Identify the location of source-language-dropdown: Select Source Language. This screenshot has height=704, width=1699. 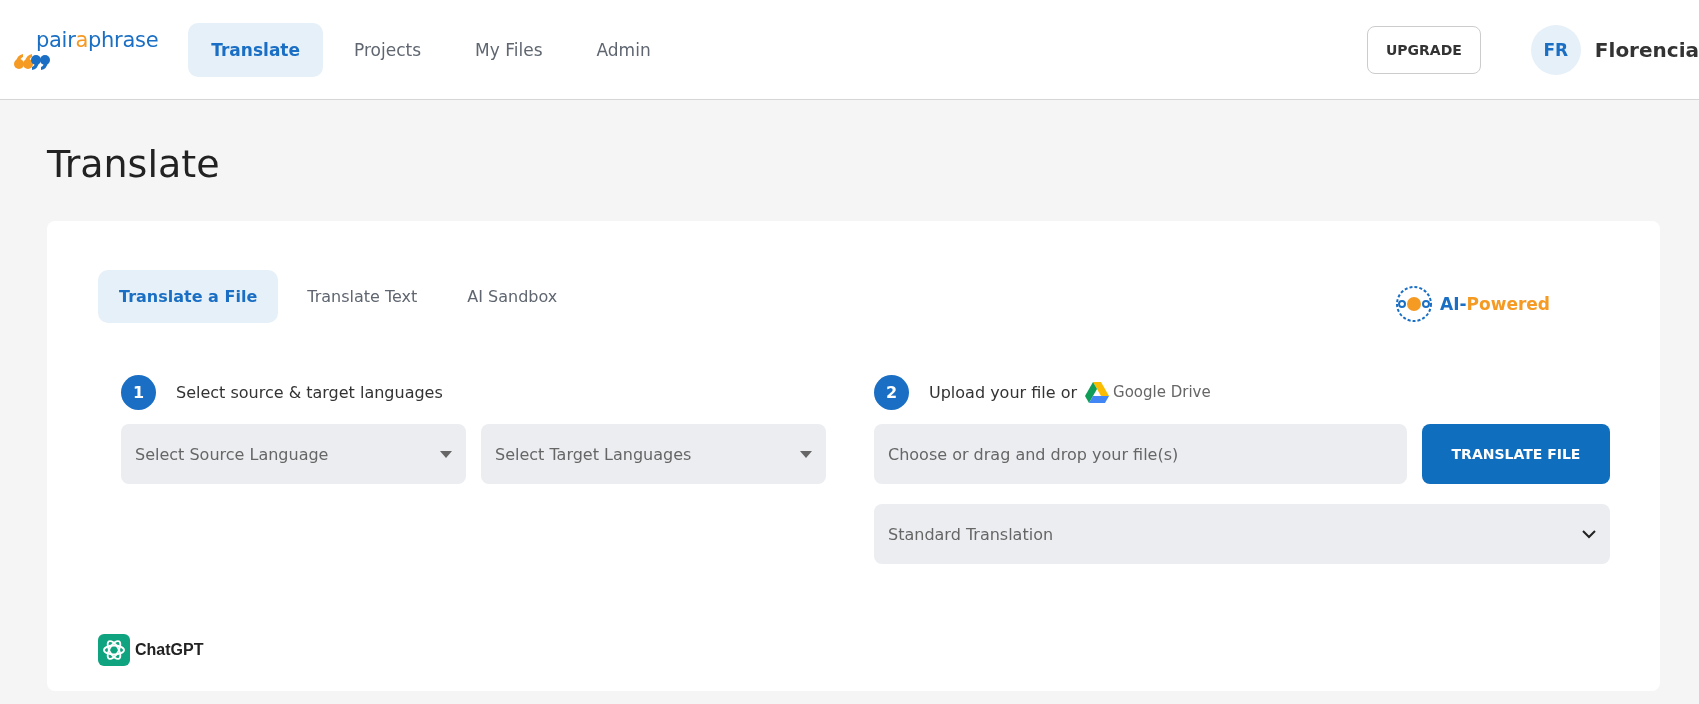
(293, 454).